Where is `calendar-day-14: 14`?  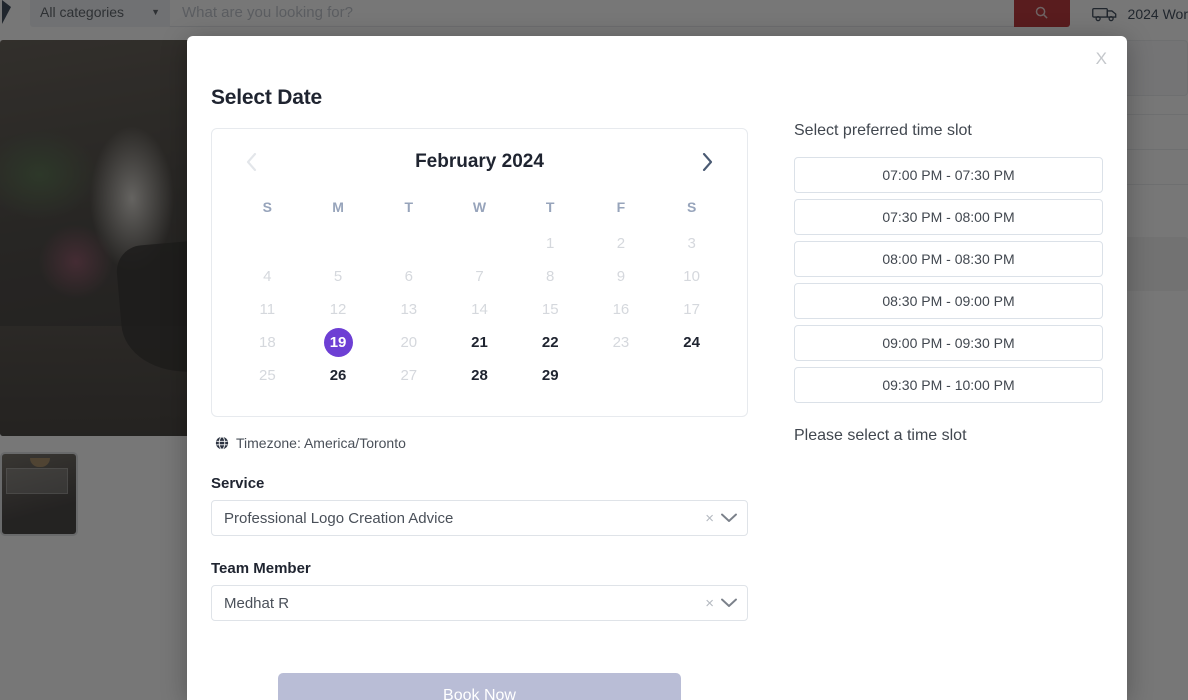
calendar-day-14: 14 is located at coordinates (479, 309).